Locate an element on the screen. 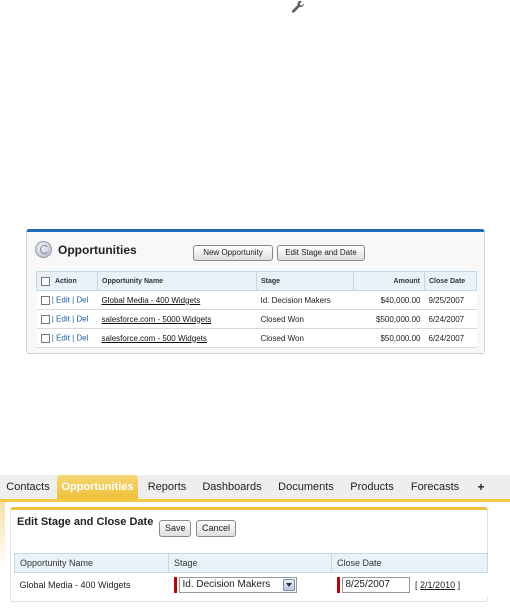  required-indicator: 8/25/2007 is located at coordinates (373, 585).